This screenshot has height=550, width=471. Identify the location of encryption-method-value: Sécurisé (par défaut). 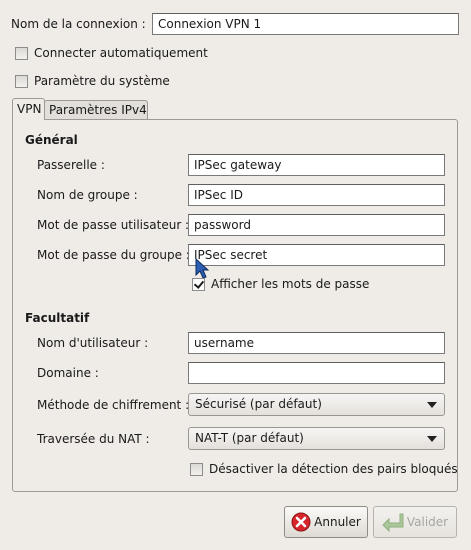
(258, 404).